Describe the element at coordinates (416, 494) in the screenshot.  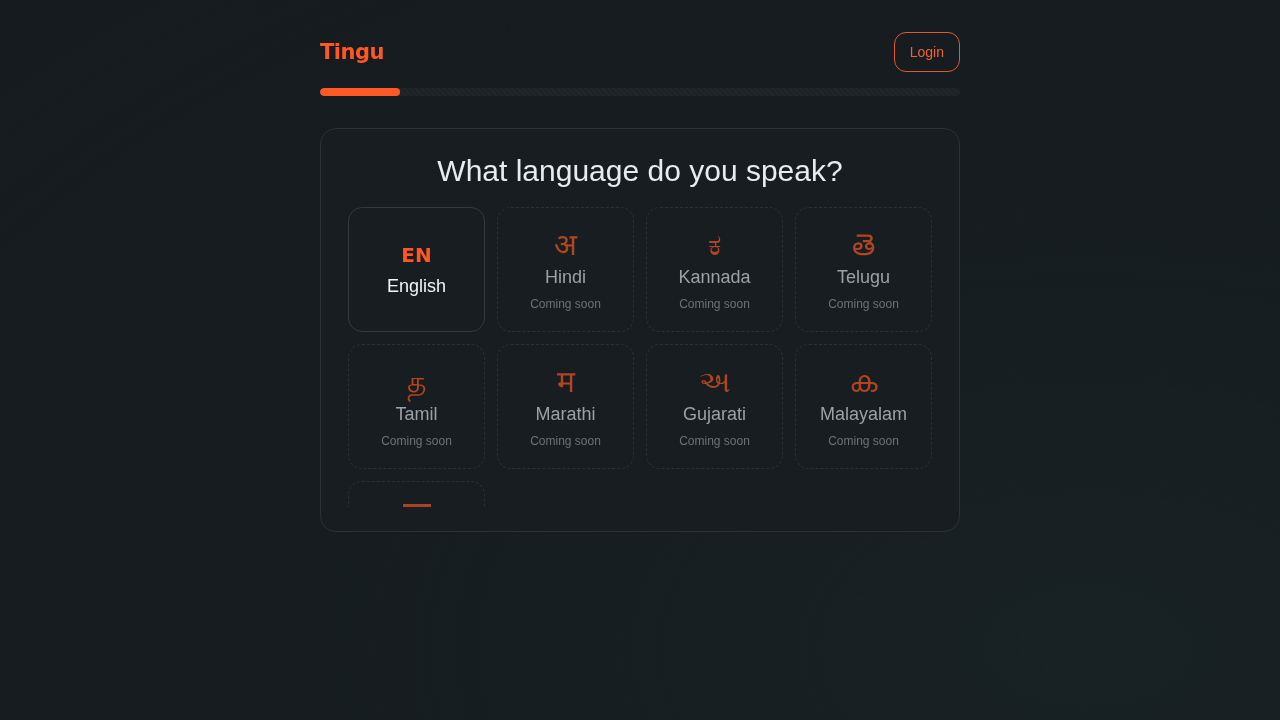
I see `cut-off-language-card` at that location.